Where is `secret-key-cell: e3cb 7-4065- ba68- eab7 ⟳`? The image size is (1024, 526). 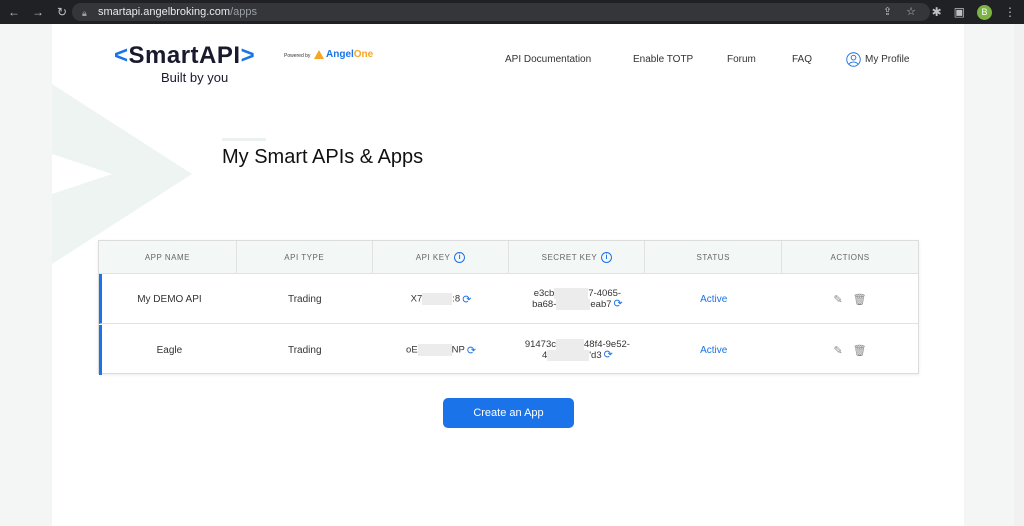
secret-key-cell: e3cb 7-4065- ba68- eab7 ⟳ is located at coordinates (577, 299).